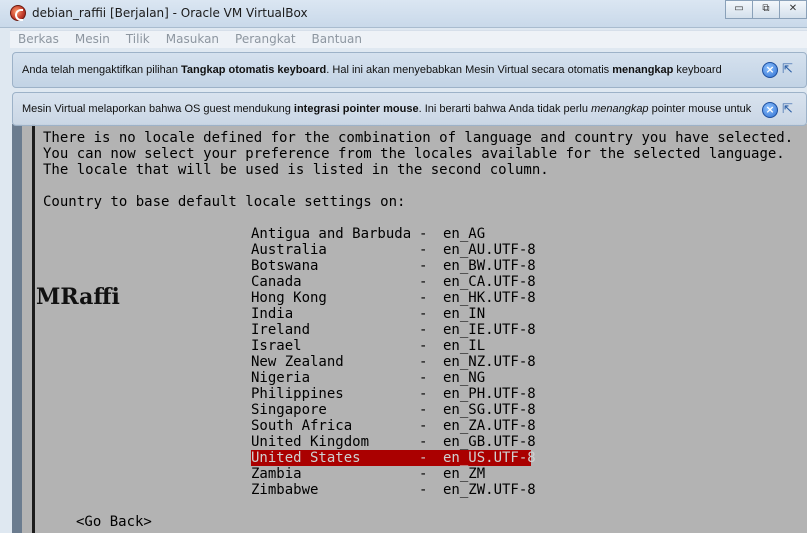  What do you see at coordinates (265, 39) in the screenshot?
I see `menu-perangkat: Perangkat` at bounding box center [265, 39].